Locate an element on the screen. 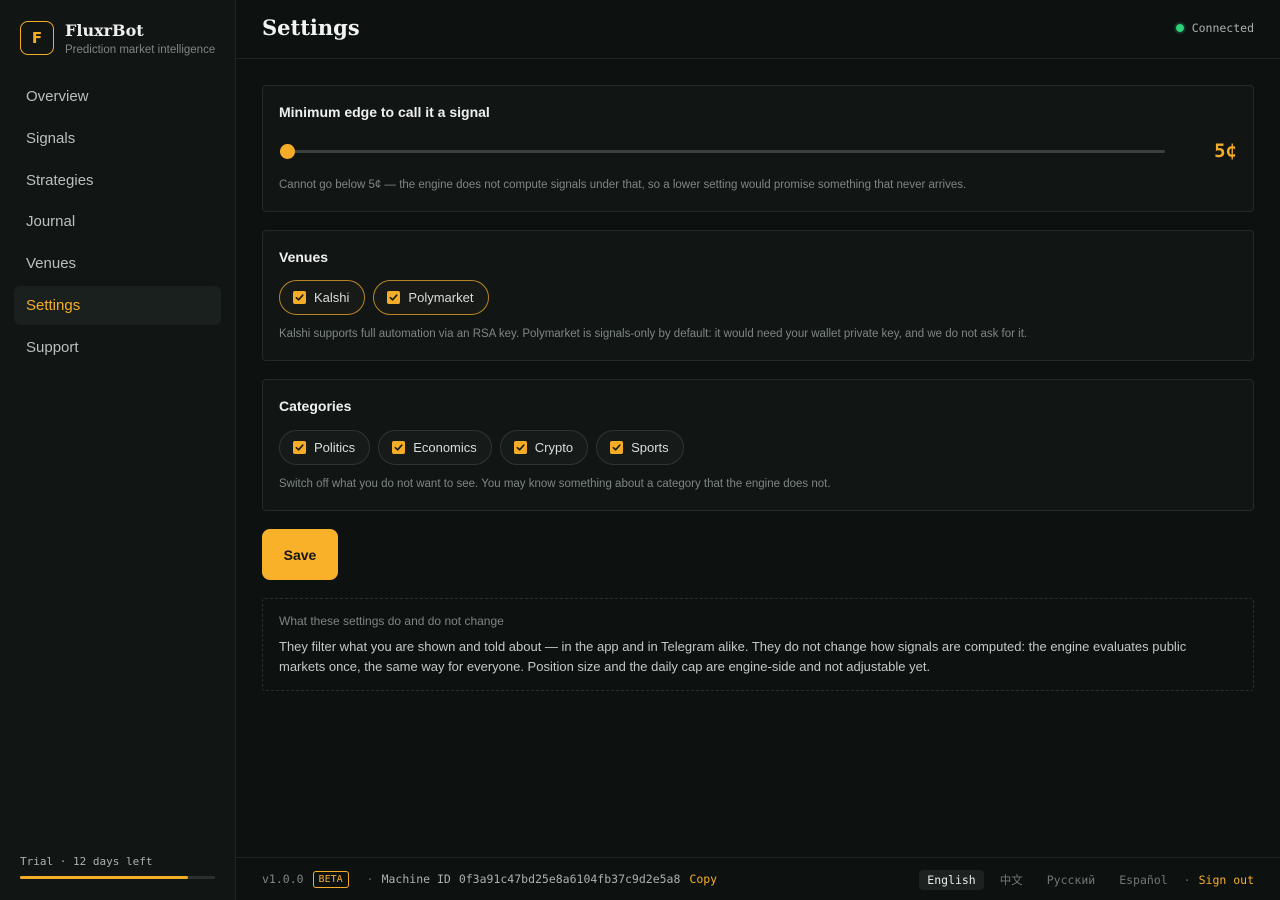  sidebar-item-support: Support is located at coordinates (117, 347).